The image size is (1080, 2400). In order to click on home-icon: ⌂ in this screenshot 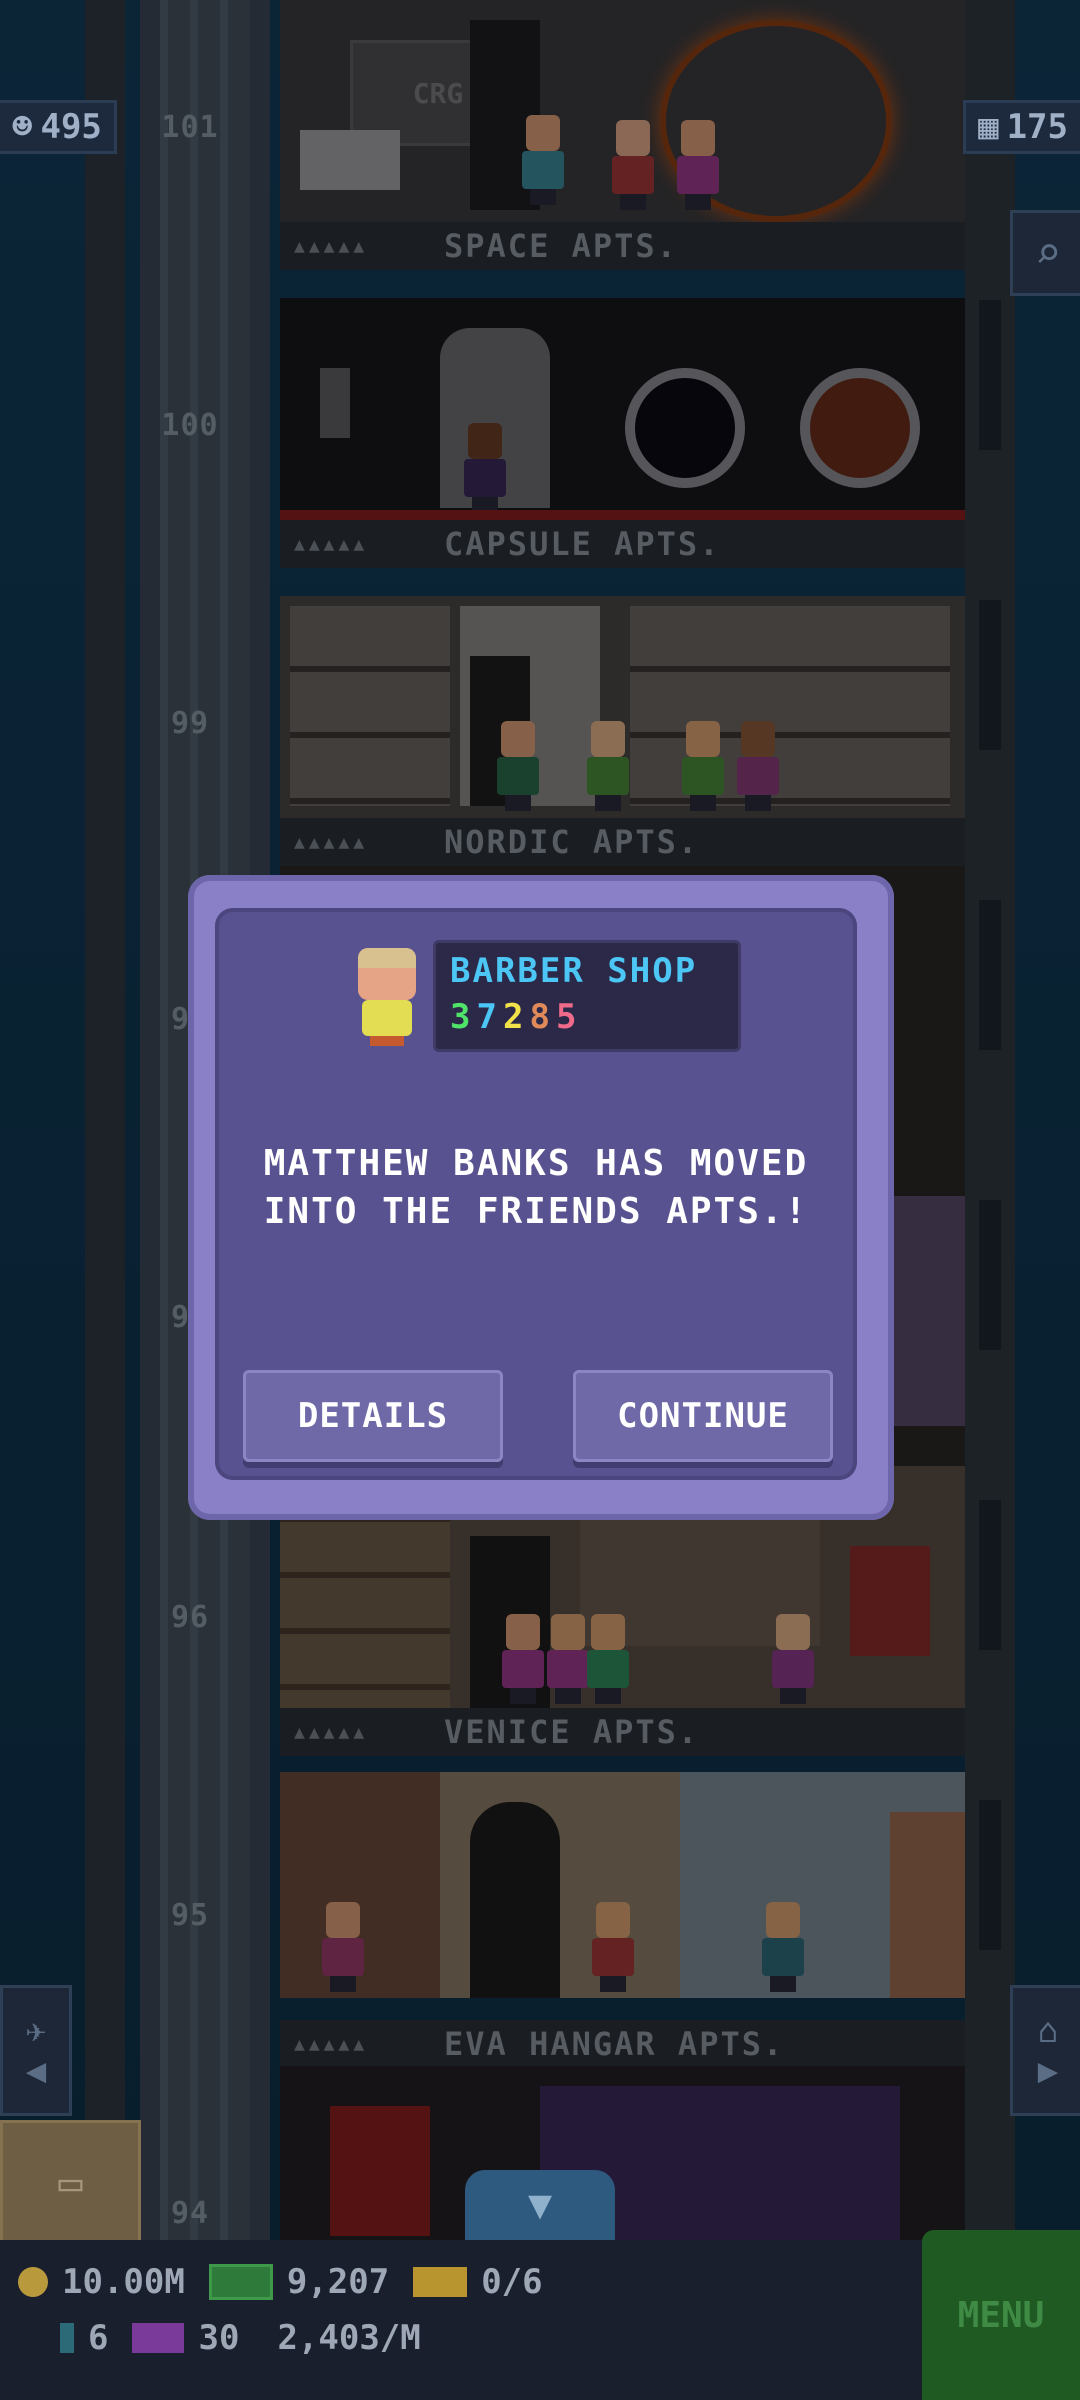, I will do `click(1048, 2030)`.